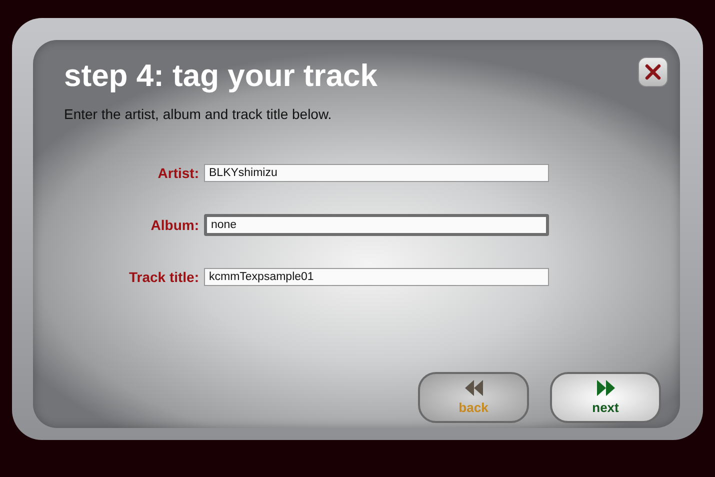 The image size is (715, 477). Describe the element at coordinates (198, 114) in the screenshot. I see `instructions-text: Enter the artist, album and track title below.` at that location.